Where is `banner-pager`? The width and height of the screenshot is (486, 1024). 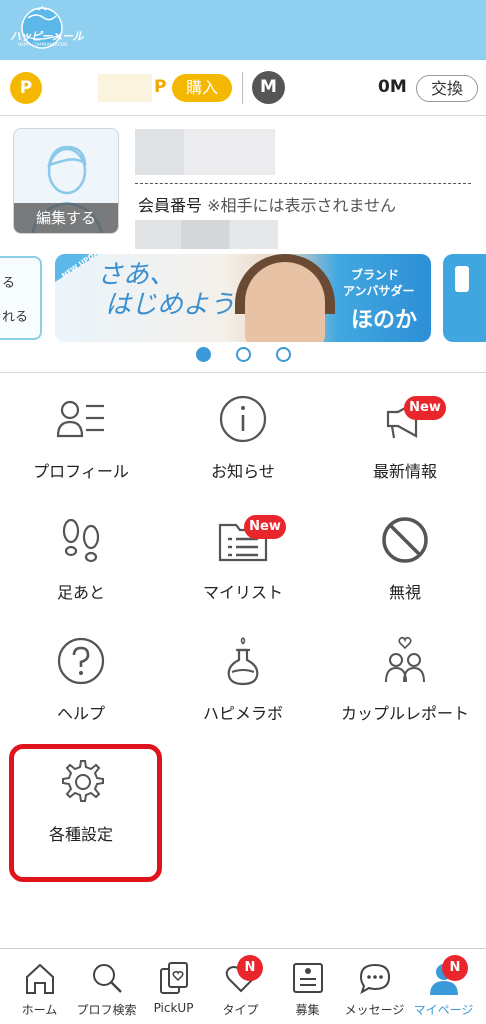
banner-pager is located at coordinates (246, 355).